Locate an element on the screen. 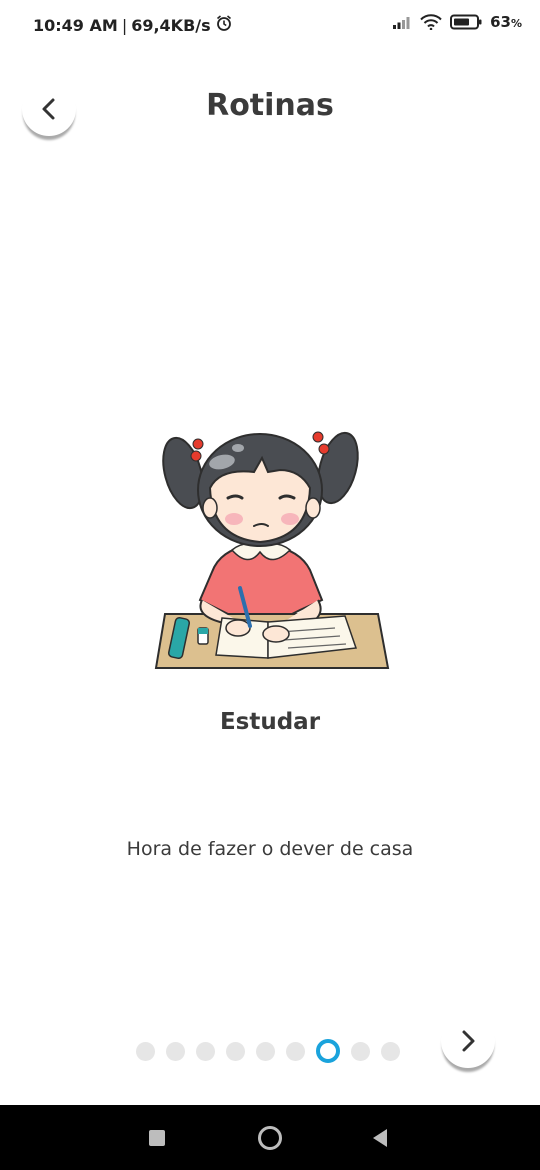 The width and height of the screenshot is (540, 1170). chevron-right-icon is located at coordinates (468, 1041).